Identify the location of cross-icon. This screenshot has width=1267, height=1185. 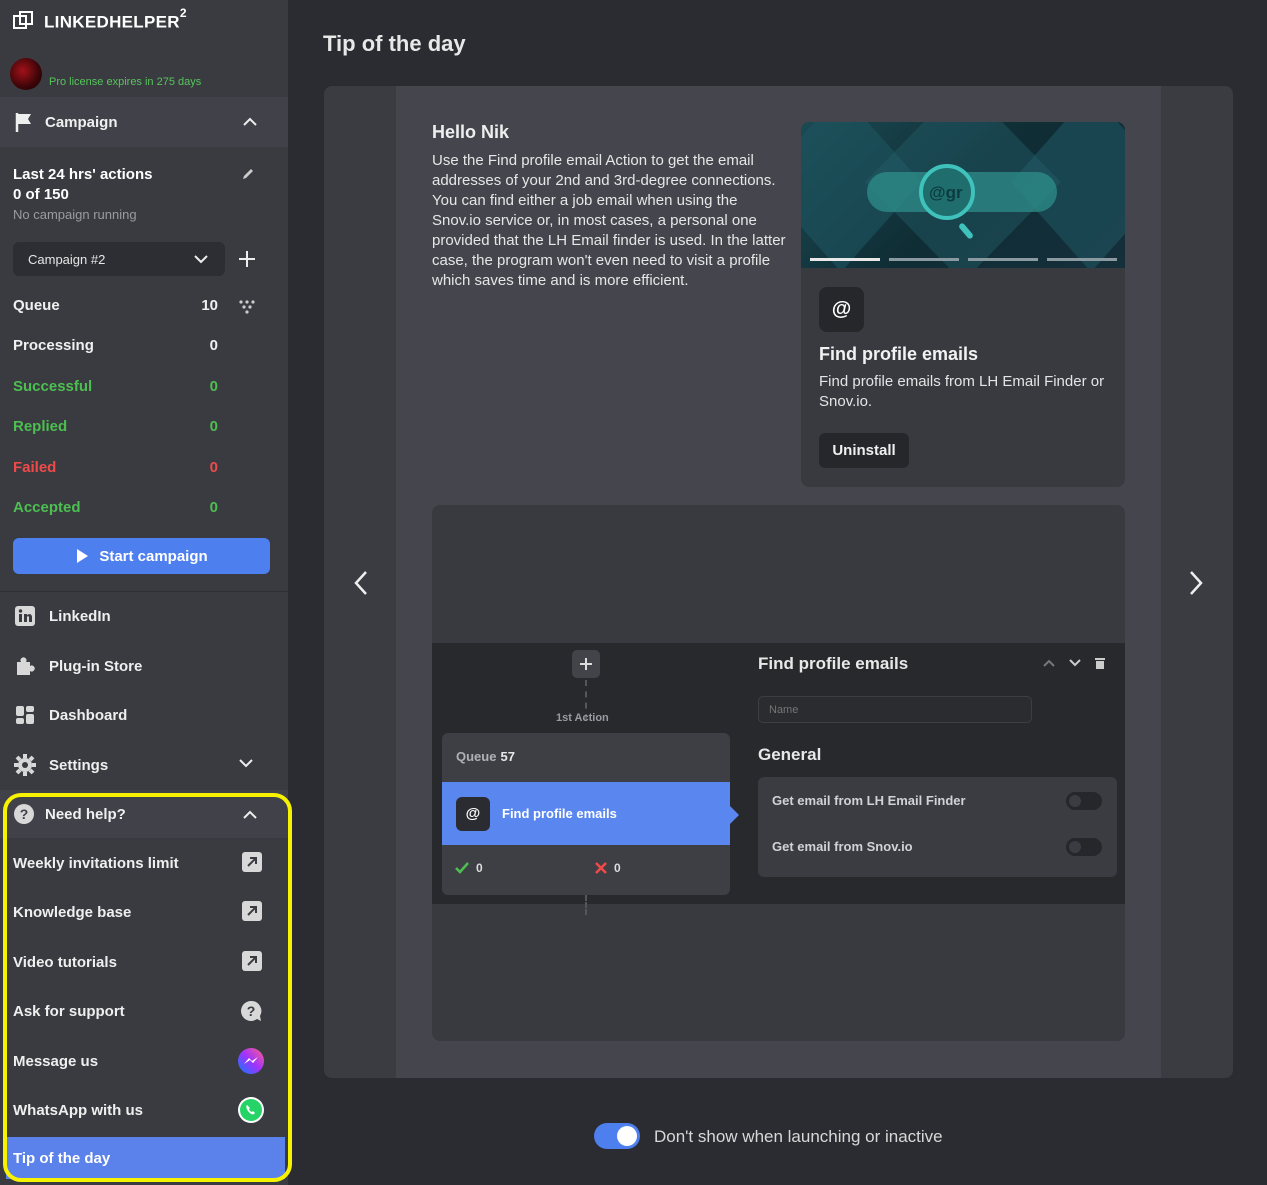
(601, 868).